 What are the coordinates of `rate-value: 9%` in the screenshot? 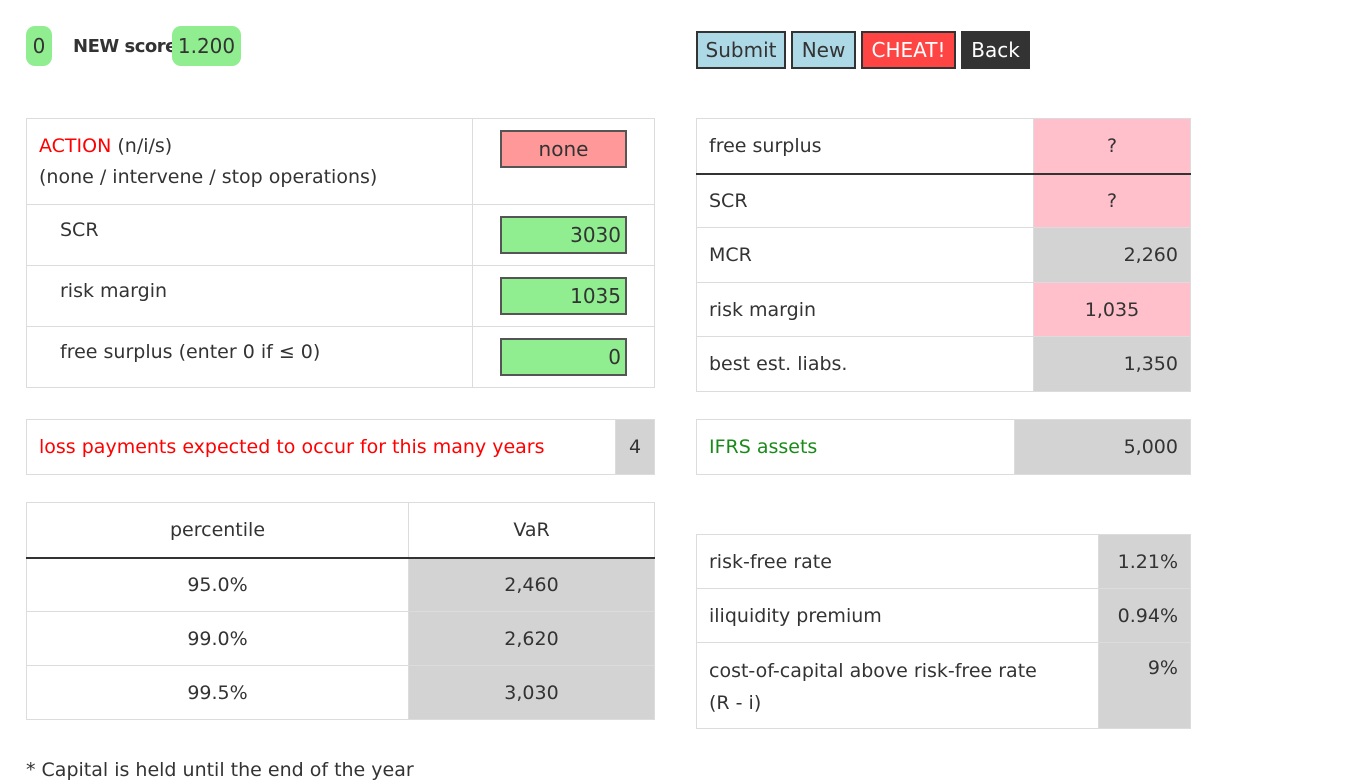 It's located at (1144, 685).